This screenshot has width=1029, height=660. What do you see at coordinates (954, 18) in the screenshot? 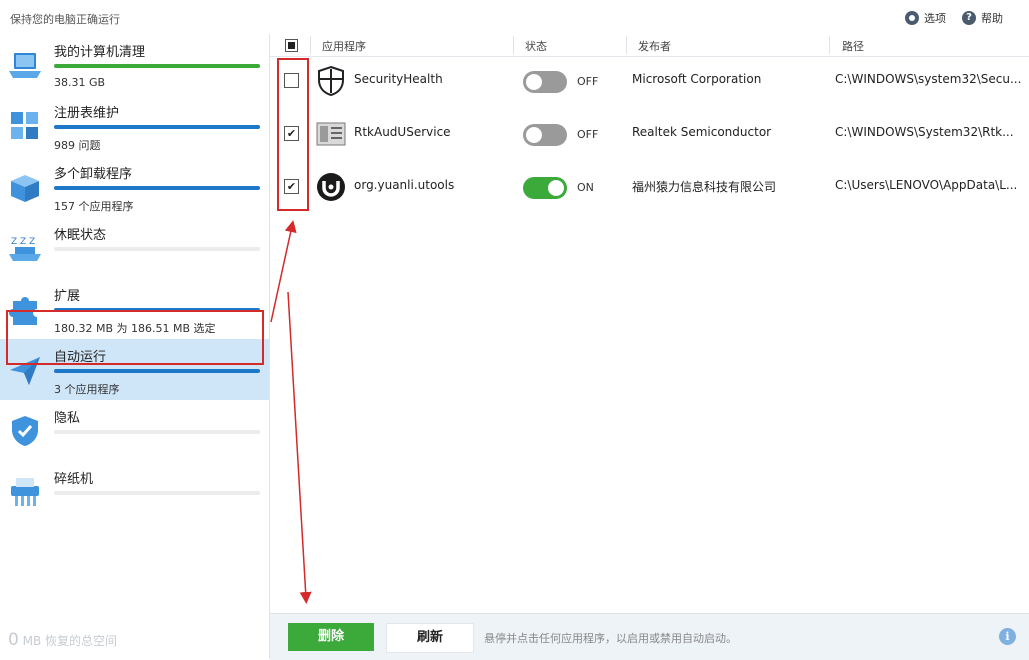
I see `top-actions: 选项 ? 帮助` at bounding box center [954, 18].